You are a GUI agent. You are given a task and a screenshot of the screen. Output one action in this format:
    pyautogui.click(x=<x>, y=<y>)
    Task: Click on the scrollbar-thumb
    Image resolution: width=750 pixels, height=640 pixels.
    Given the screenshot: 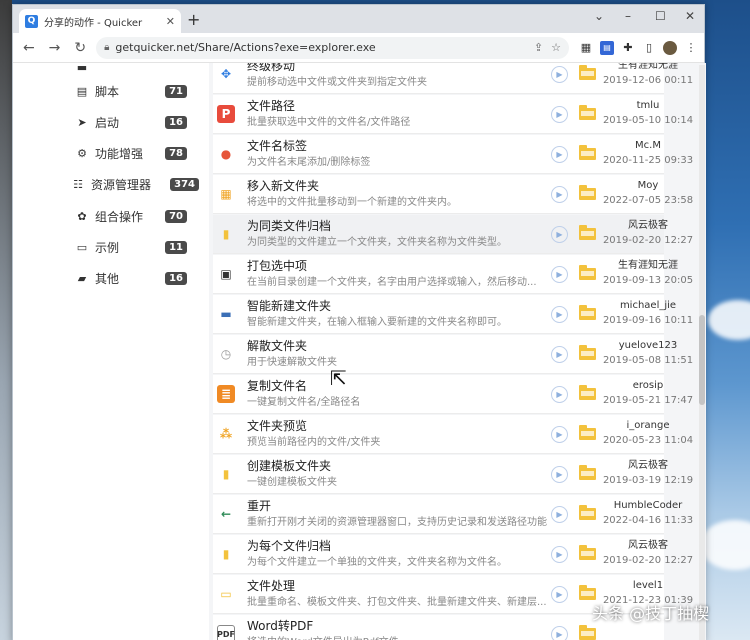 What is the action you would take?
    pyautogui.click(x=702, y=360)
    